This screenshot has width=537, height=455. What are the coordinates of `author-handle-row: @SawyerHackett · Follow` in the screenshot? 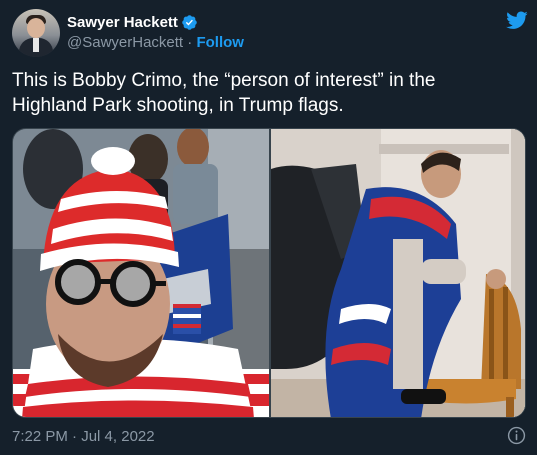 It's located at (155, 42).